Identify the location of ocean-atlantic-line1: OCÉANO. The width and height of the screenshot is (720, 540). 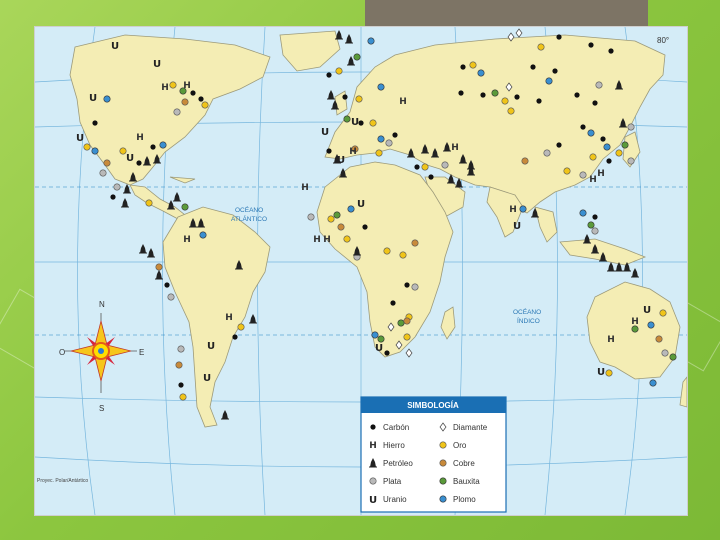
(249, 209).